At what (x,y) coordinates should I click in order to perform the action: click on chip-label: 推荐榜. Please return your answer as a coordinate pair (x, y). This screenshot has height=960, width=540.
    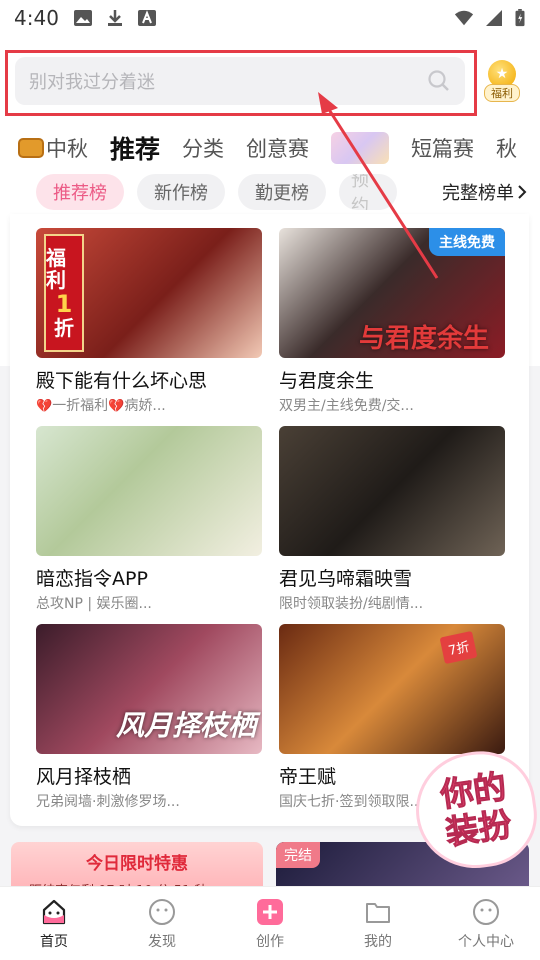
    Looking at the image, I should click on (80, 193).